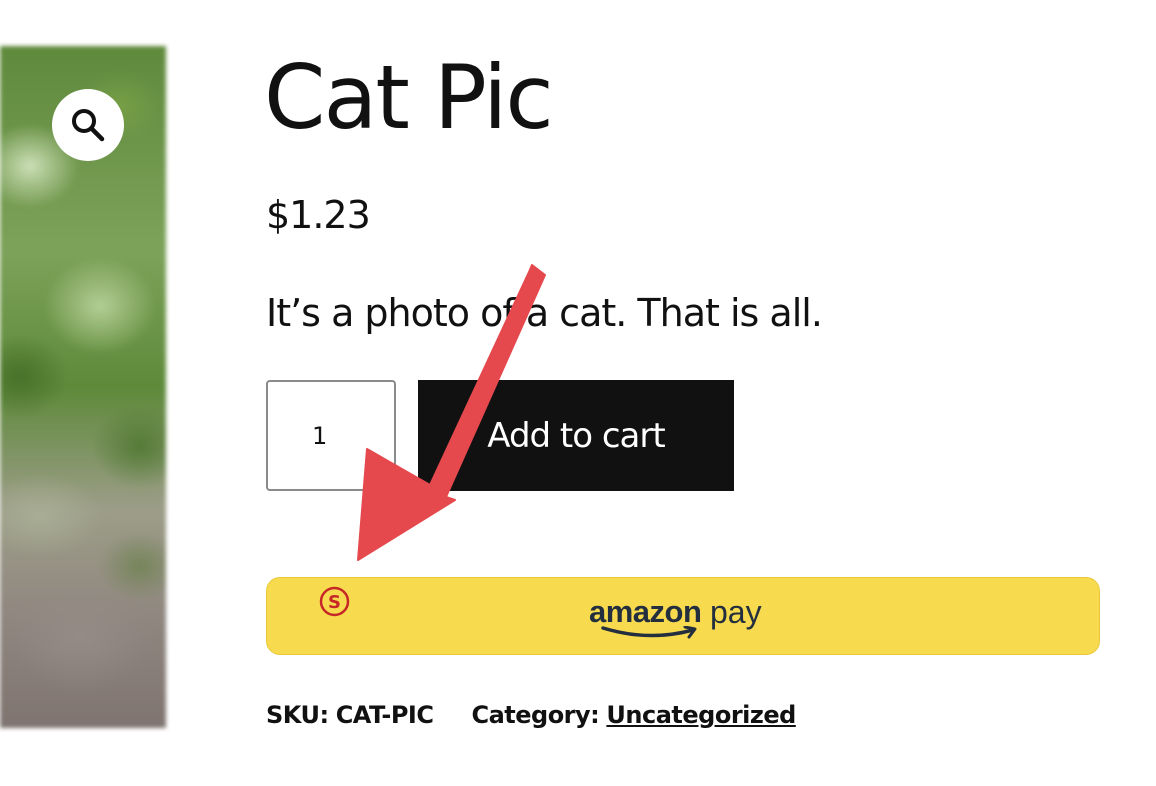 This screenshot has height=786, width=1156. I want to click on amazon-pay-logo-amazon: amazon, so click(645, 611).